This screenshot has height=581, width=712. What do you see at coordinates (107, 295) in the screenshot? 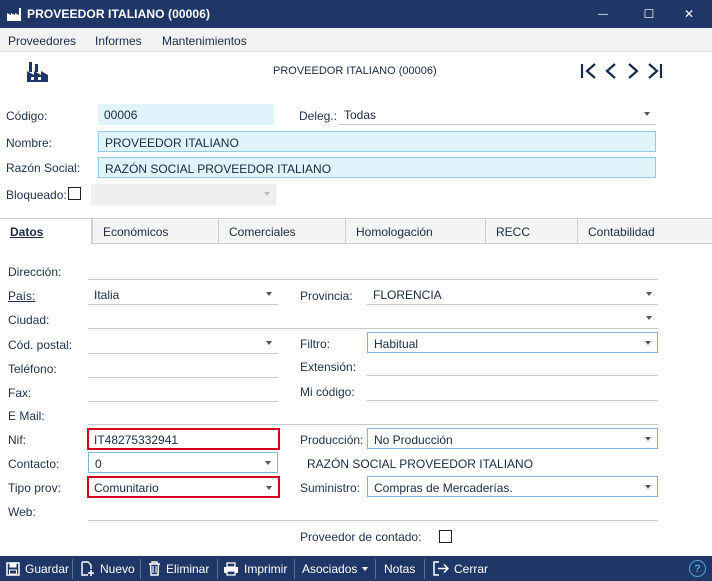
I see `pais-value: Italia` at bounding box center [107, 295].